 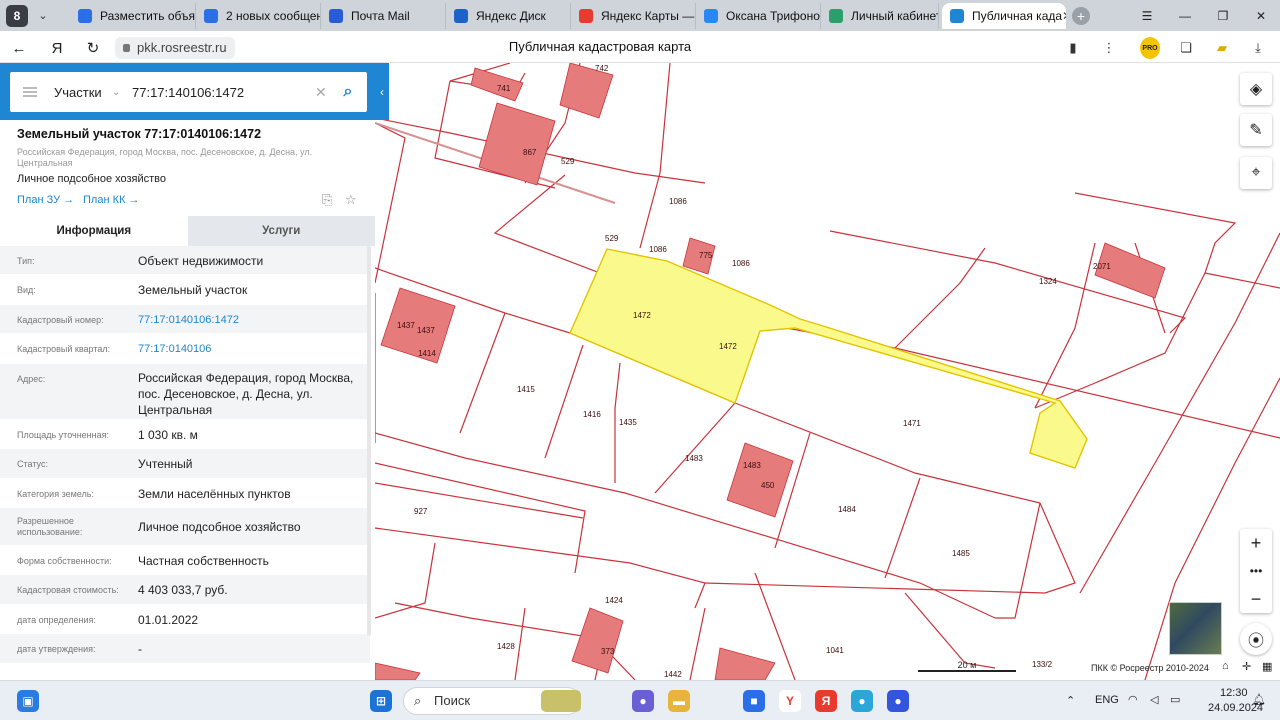 I want to click on tab-close-icon: ✕, so click(x=1064, y=16).